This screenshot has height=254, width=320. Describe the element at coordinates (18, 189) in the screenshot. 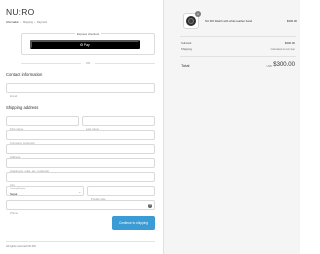

I see `country-label: Country/Region` at that location.